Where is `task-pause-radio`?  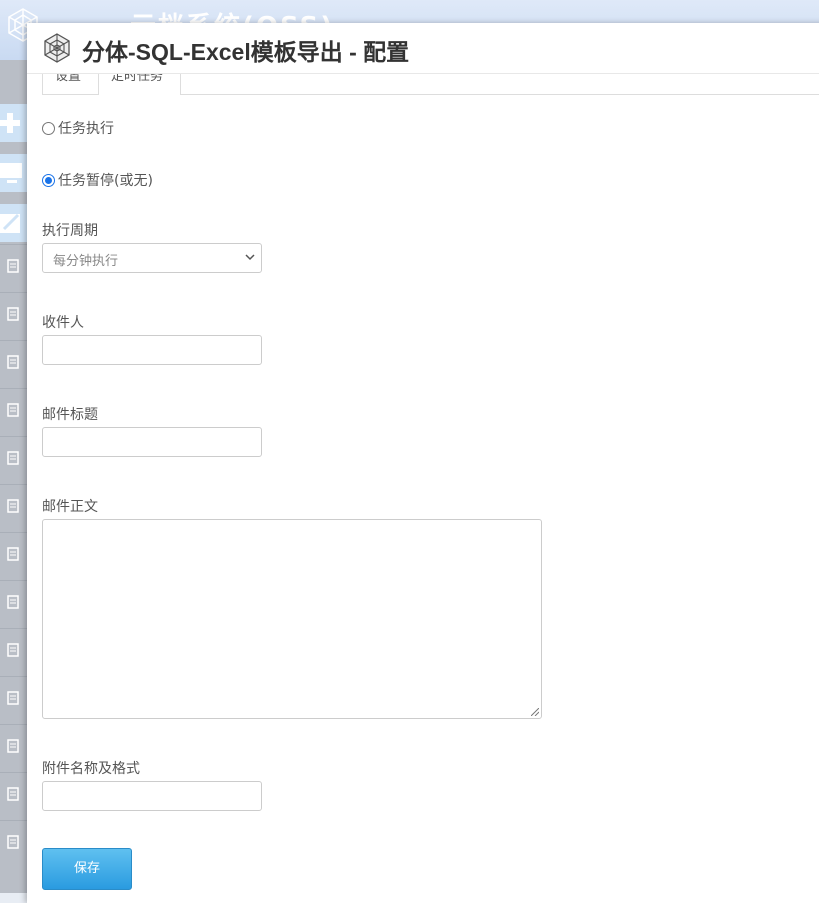 task-pause-radio is located at coordinates (48, 180).